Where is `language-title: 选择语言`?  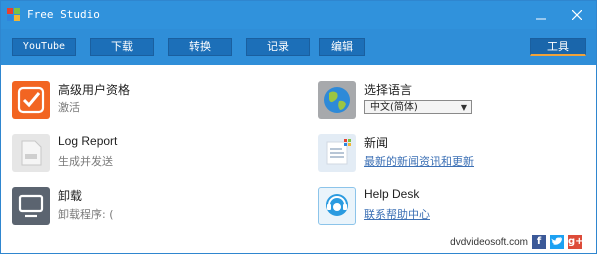
language-title: 选择语言 is located at coordinates (388, 90).